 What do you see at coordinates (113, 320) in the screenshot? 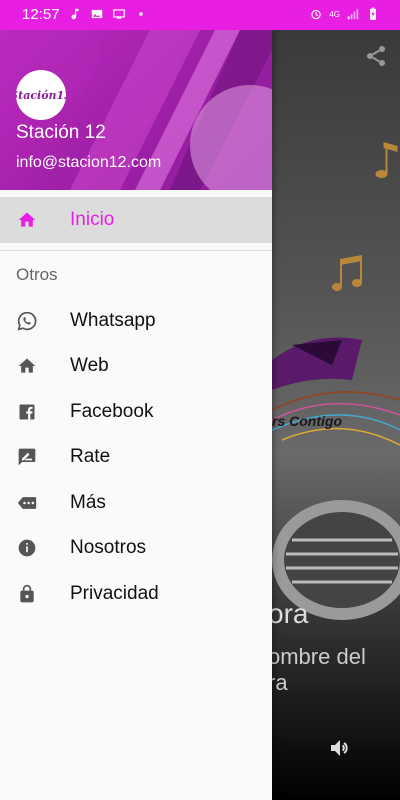
I see `nav-item-label: Whatsapp` at bounding box center [113, 320].